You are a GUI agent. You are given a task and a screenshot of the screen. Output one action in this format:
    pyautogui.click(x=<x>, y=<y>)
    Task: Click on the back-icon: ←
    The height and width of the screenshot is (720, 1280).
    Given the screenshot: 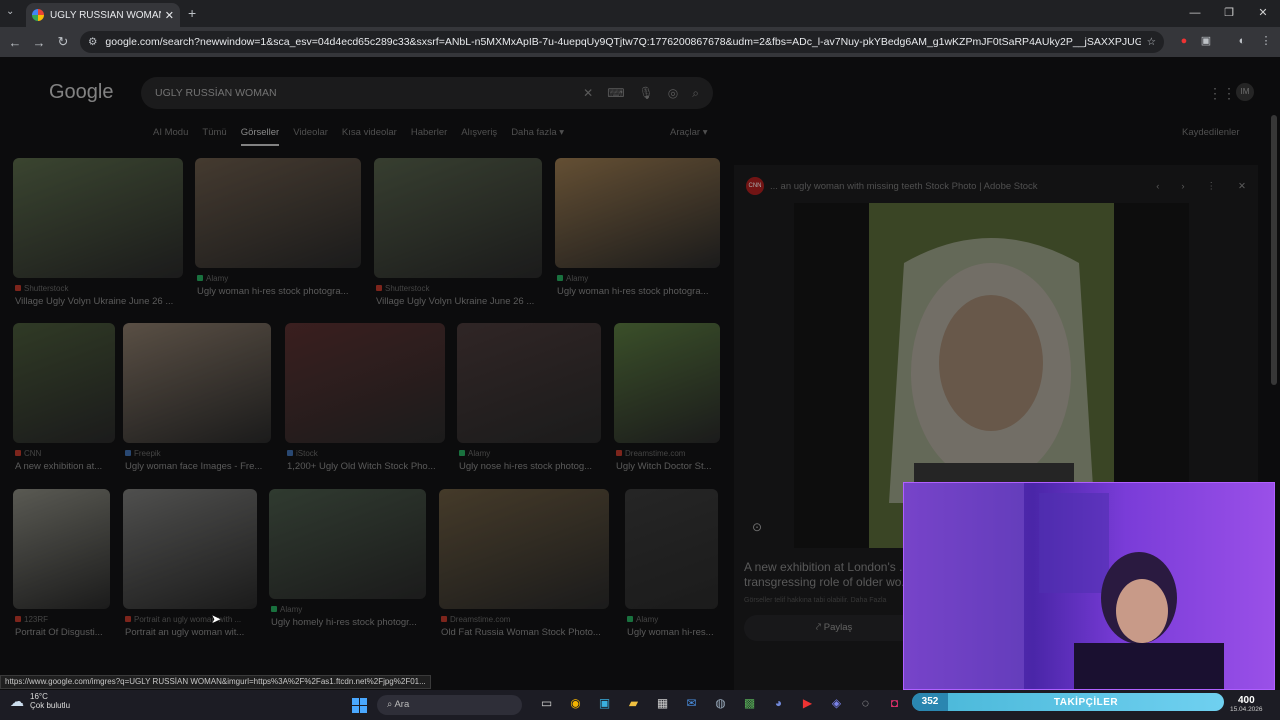 What is the action you would take?
    pyautogui.click(x=15, y=42)
    